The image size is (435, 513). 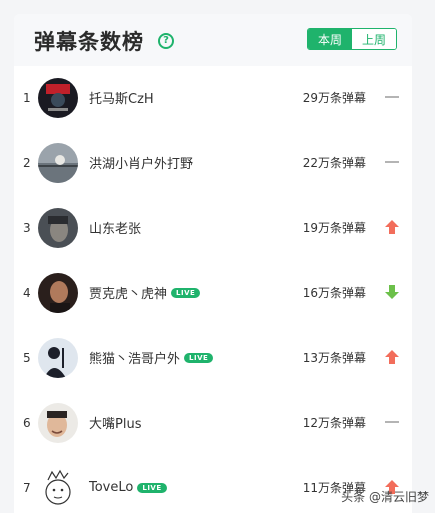 What do you see at coordinates (111, 487) in the screenshot?
I see `streamer-name: ToveLo` at bounding box center [111, 487].